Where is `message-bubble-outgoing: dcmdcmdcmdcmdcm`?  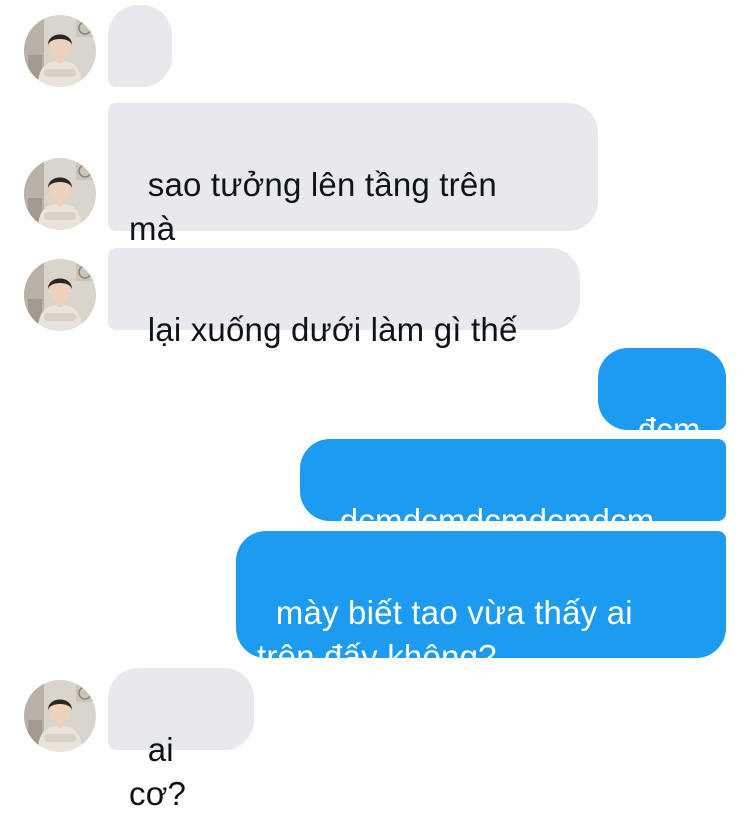
message-bubble-outgoing: dcmdcmdcmdcmdcm is located at coordinates (513, 489).